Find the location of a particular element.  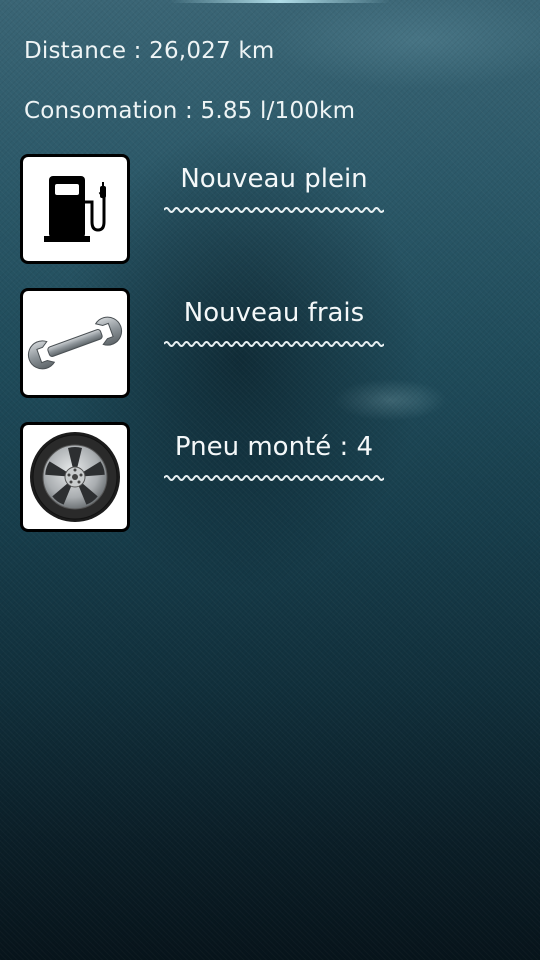

new-expense-row: Nouveau frais is located at coordinates (210, 343).